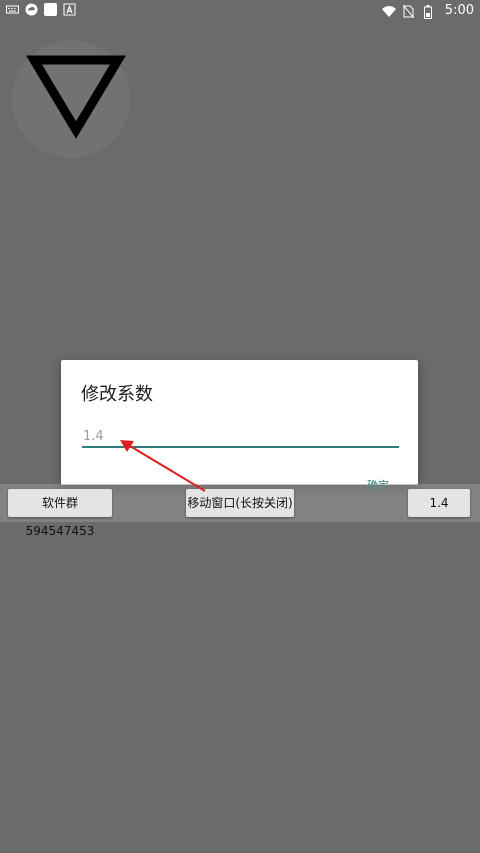  What do you see at coordinates (50, 9) in the screenshot?
I see `square-app-icon` at bounding box center [50, 9].